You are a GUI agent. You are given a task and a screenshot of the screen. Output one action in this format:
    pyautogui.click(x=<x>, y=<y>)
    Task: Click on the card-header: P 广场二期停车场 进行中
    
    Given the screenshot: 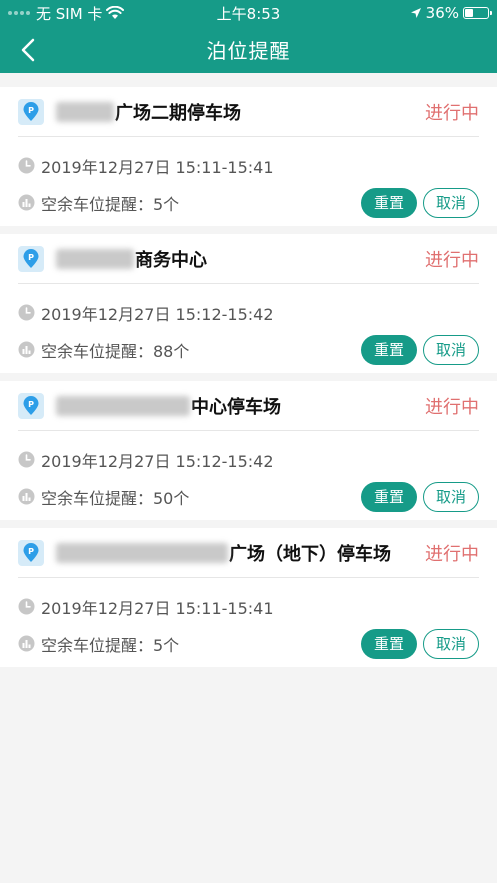 What is the action you would take?
    pyautogui.click(x=248, y=112)
    